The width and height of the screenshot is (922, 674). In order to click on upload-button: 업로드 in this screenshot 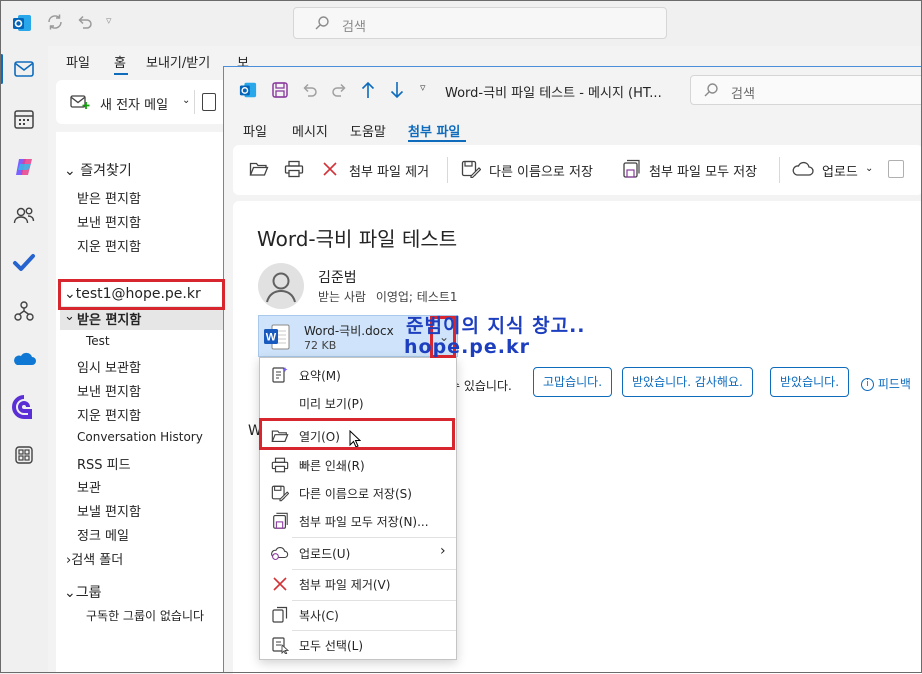, I will do `click(840, 170)`.